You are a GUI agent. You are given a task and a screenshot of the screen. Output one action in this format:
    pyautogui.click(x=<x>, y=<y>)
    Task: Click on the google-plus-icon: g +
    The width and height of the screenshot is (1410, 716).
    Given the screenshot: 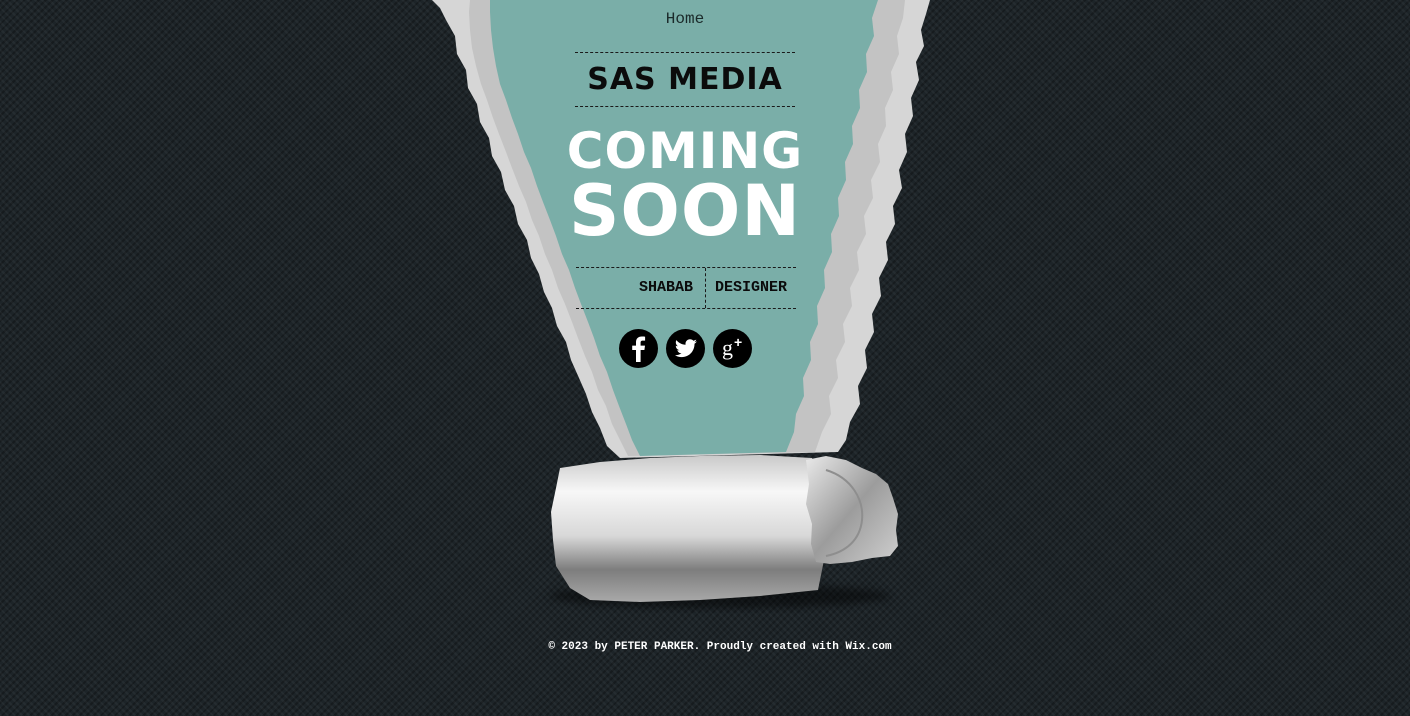 What is the action you would take?
    pyautogui.click(x=732, y=347)
    